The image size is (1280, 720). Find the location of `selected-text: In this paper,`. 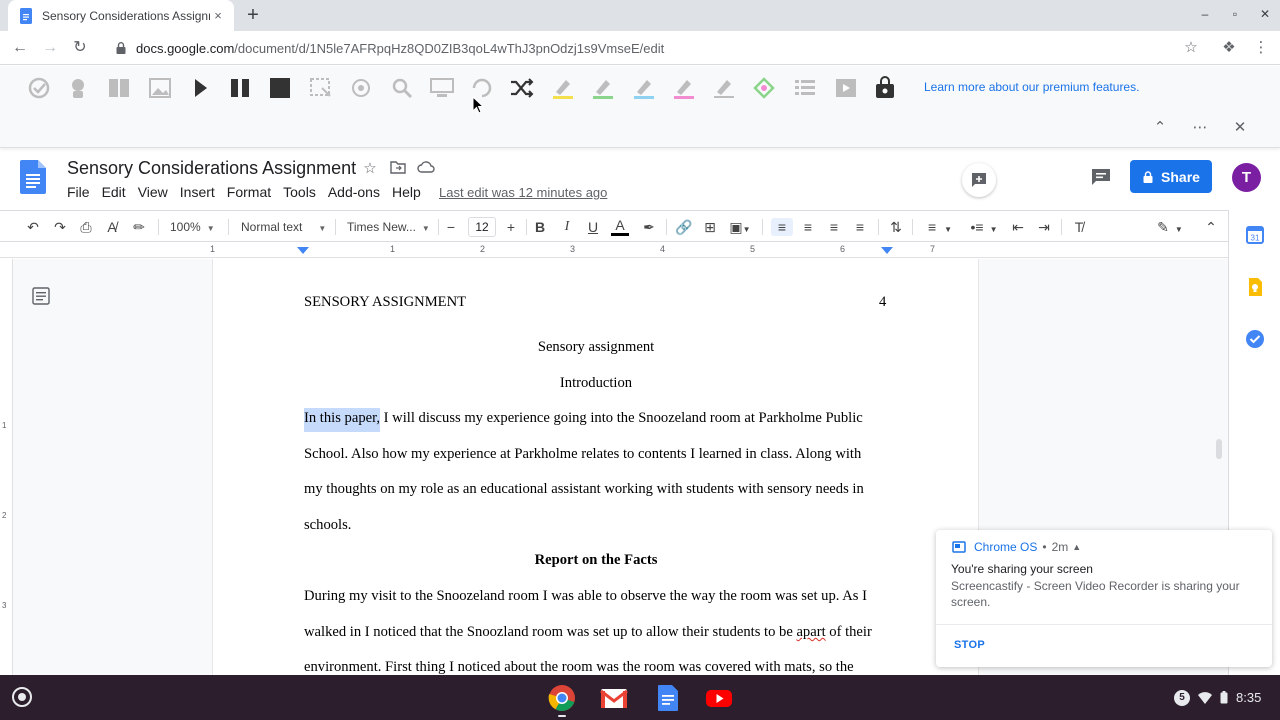

selected-text: In this paper, is located at coordinates (342, 420).